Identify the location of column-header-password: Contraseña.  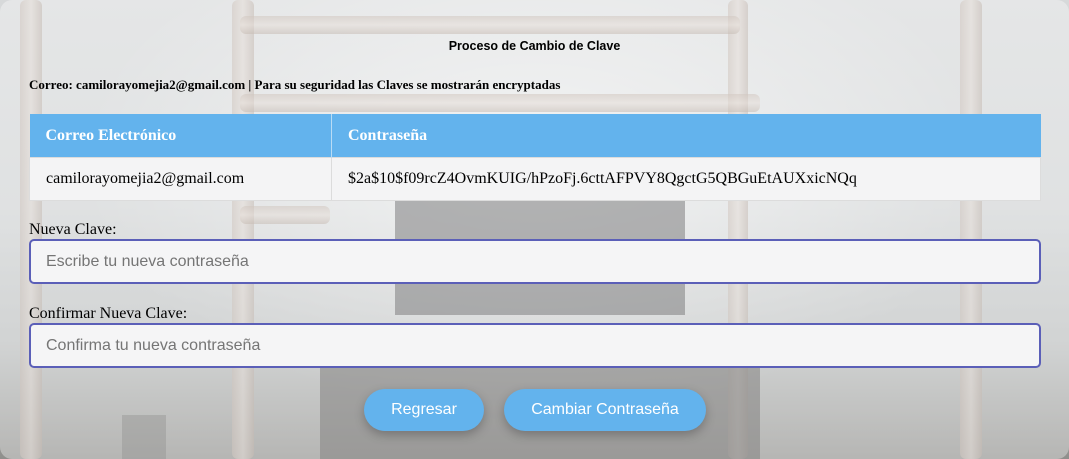
(686, 136).